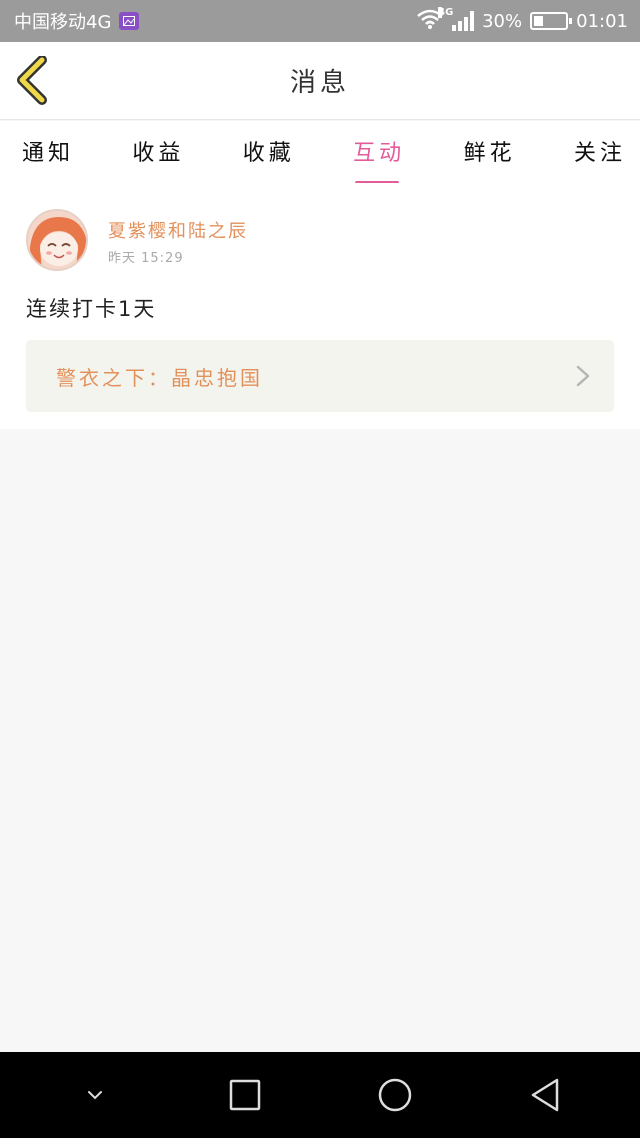  Describe the element at coordinates (158, 155) in the screenshot. I see `tab-earnings: 收益` at that location.